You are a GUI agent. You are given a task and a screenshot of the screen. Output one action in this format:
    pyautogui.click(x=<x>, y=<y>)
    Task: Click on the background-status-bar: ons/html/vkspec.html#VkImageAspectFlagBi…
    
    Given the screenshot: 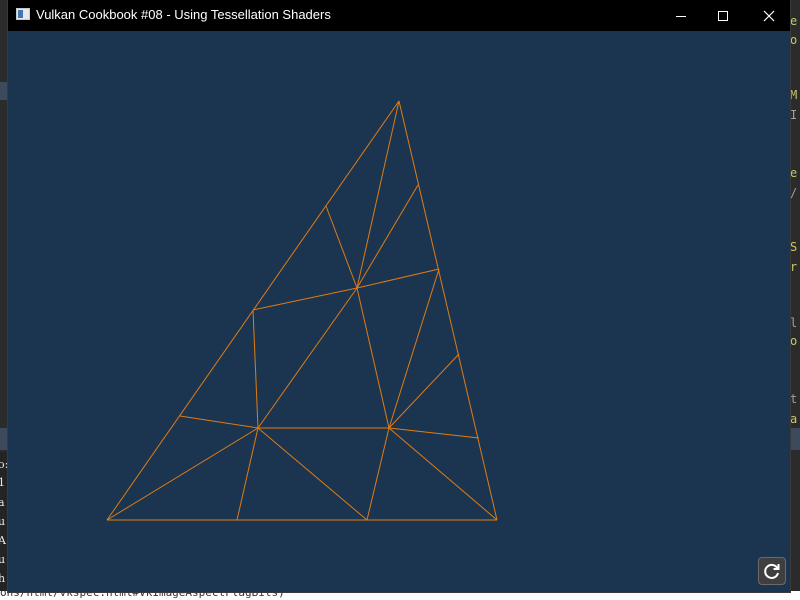 What is the action you would take?
    pyautogui.click(x=400, y=595)
    